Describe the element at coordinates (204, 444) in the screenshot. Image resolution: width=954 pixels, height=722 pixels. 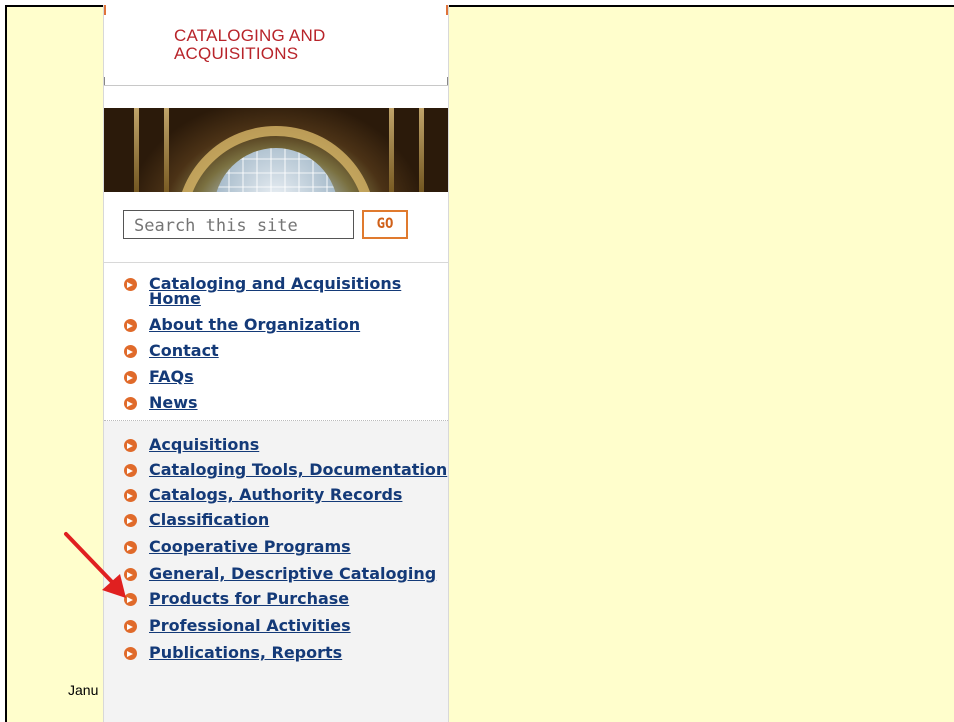
I see `nav-item-label: Acquisitions` at that location.